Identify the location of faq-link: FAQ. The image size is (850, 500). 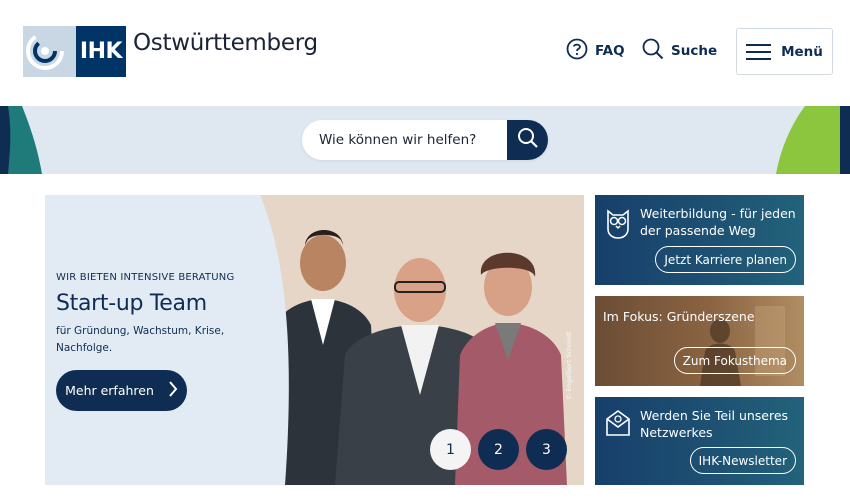
(595, 51).